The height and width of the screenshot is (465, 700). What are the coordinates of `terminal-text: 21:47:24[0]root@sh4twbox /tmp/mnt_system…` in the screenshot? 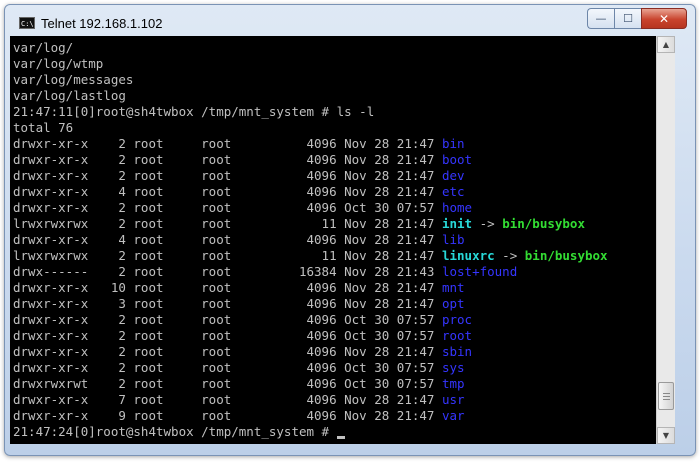 It's located at (175, 431).